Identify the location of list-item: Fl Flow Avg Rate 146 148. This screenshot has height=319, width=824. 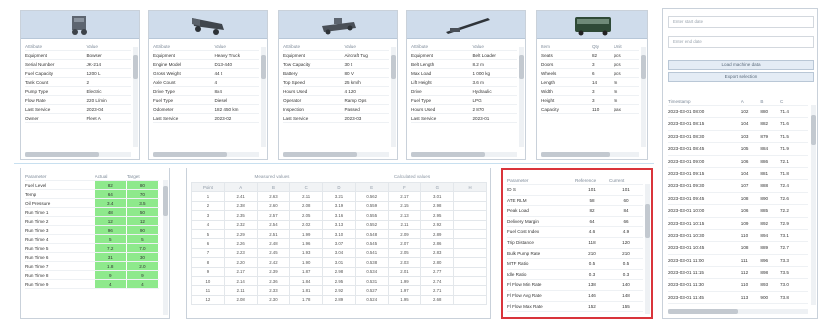
(575, 296).